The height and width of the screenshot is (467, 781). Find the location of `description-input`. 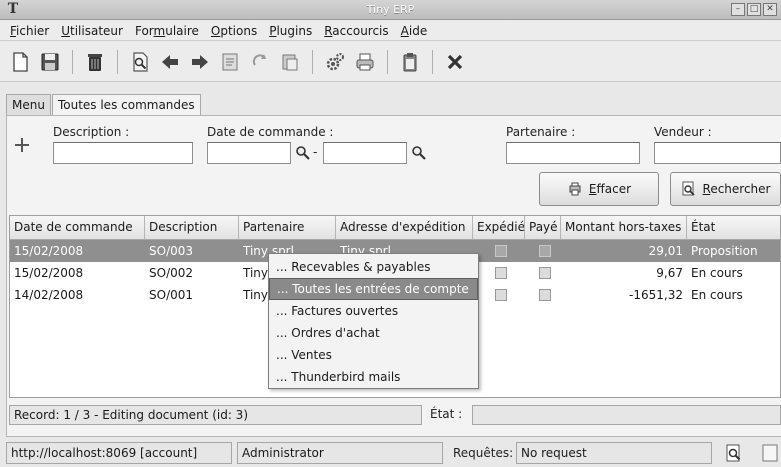

description-input is located at coordinates (123, 153).